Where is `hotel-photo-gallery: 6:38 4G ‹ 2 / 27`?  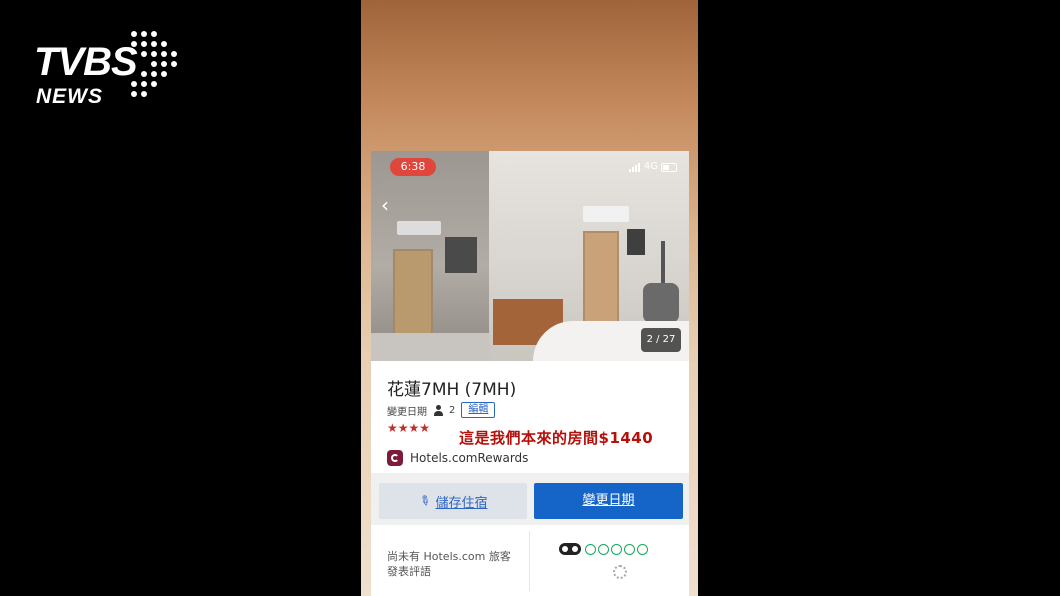
hotel-photo-gallery: 6:38 4G ‹ 2 / 27 is located at coordinates (530, 256).